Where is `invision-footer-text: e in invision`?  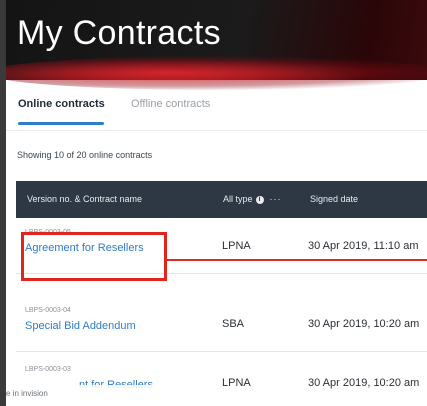
invision-footer-text: e in invision is located at coordinates (27, 393).